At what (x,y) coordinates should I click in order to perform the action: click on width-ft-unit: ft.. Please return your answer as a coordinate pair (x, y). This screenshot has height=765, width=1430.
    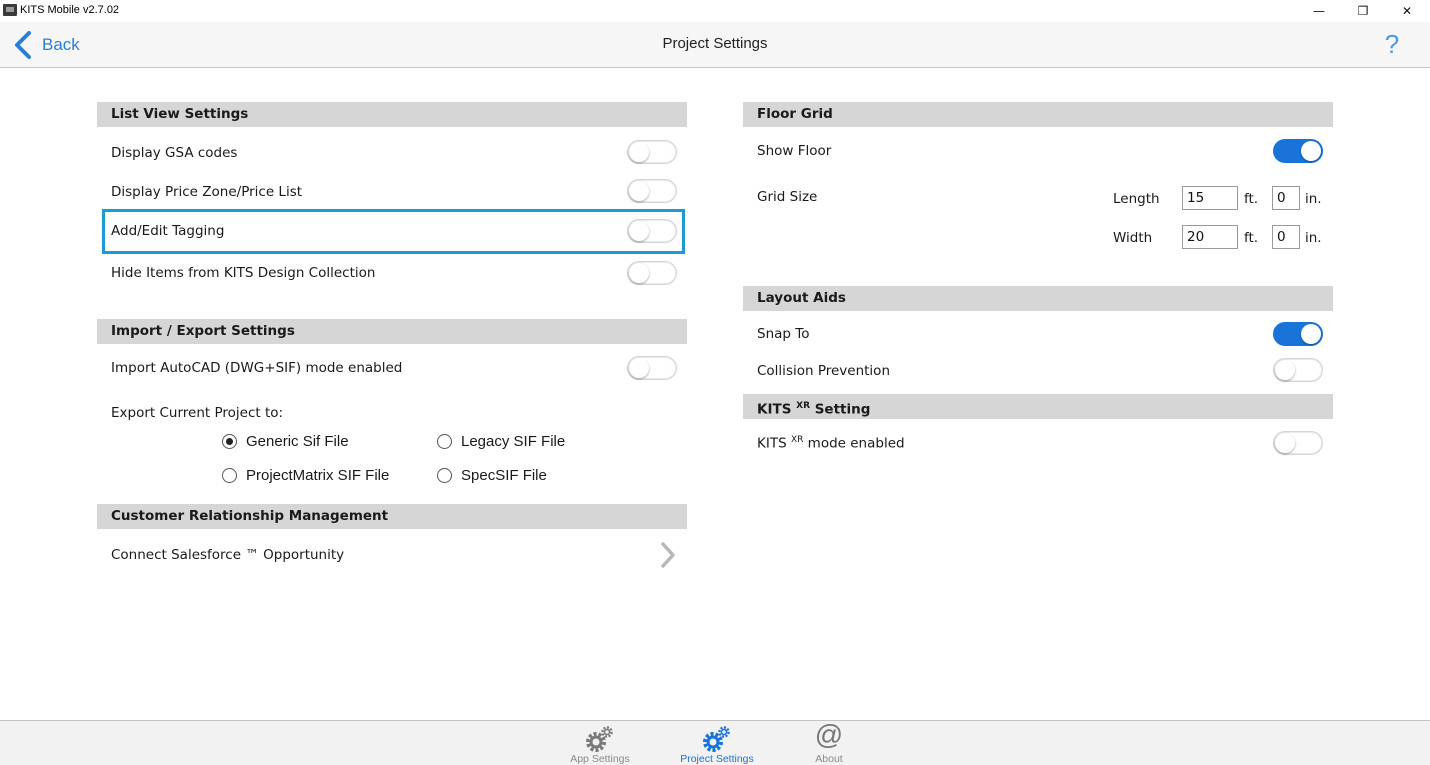
    Looking at the image, I should click on (1251, 238).